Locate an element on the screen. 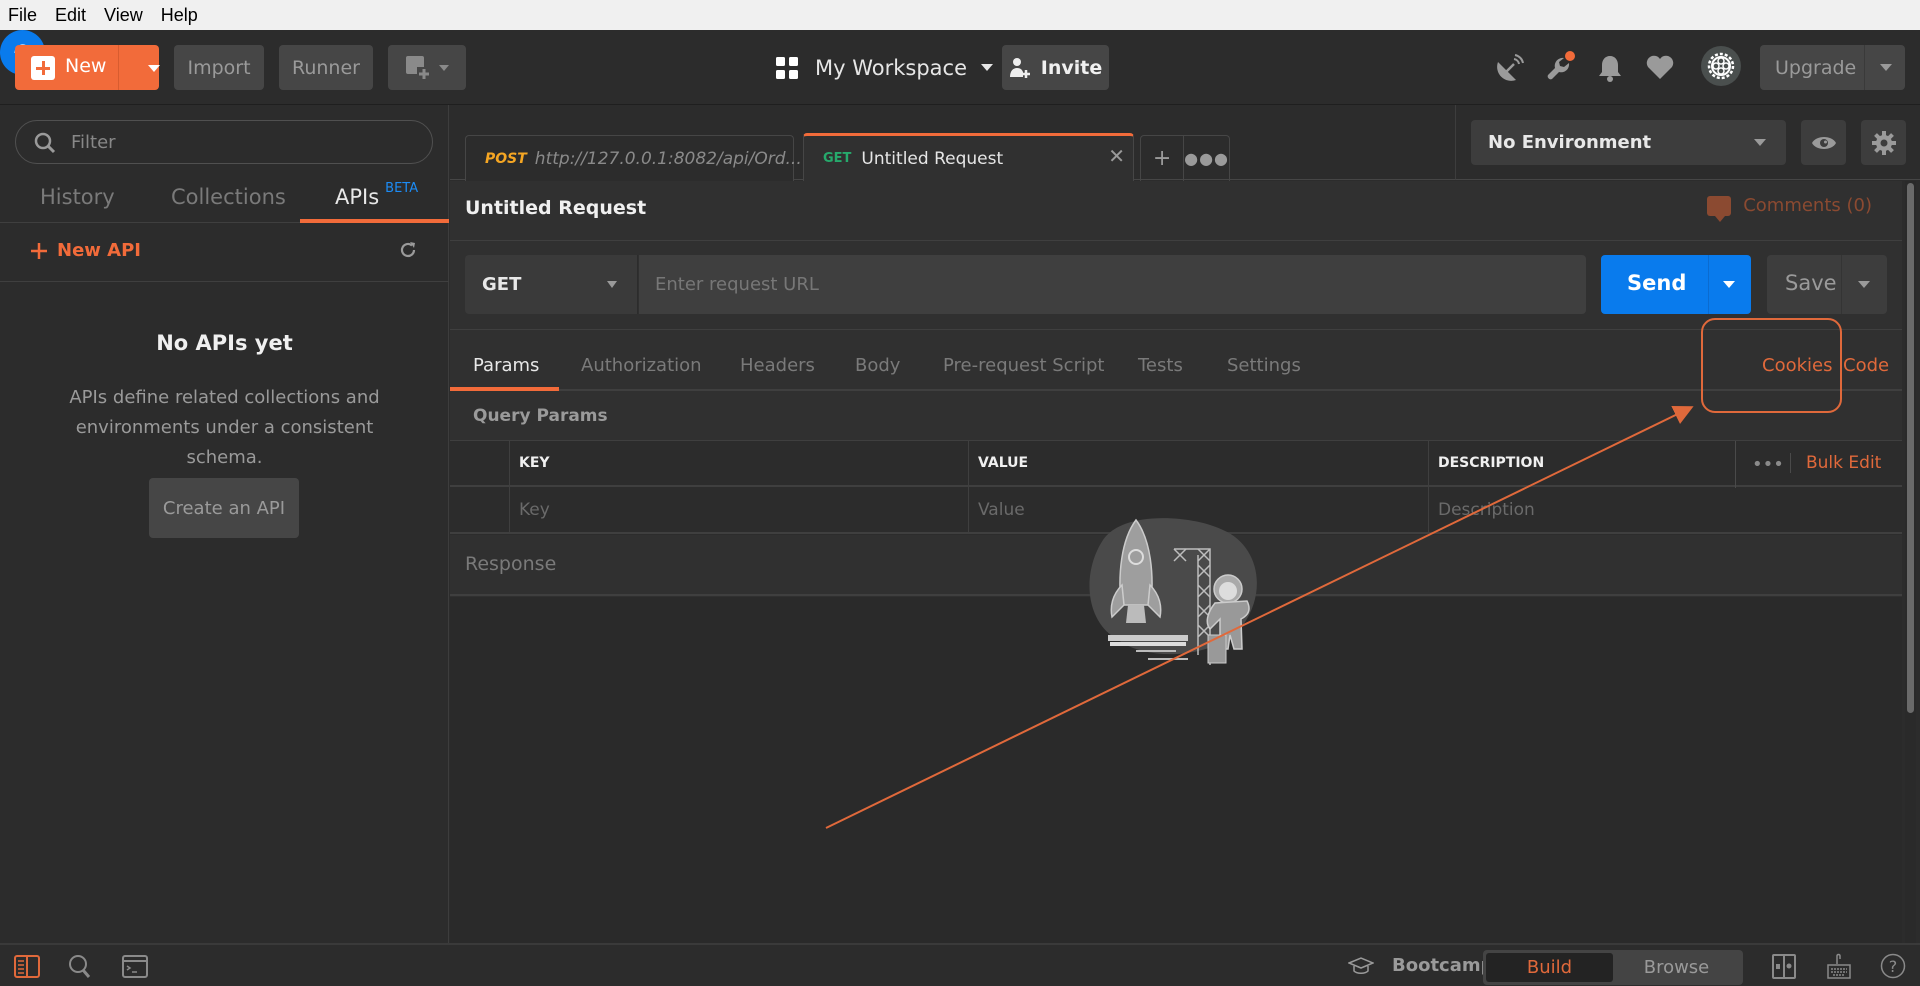  rocket-astronaut-illustration is located at coordinates (1173, 591).